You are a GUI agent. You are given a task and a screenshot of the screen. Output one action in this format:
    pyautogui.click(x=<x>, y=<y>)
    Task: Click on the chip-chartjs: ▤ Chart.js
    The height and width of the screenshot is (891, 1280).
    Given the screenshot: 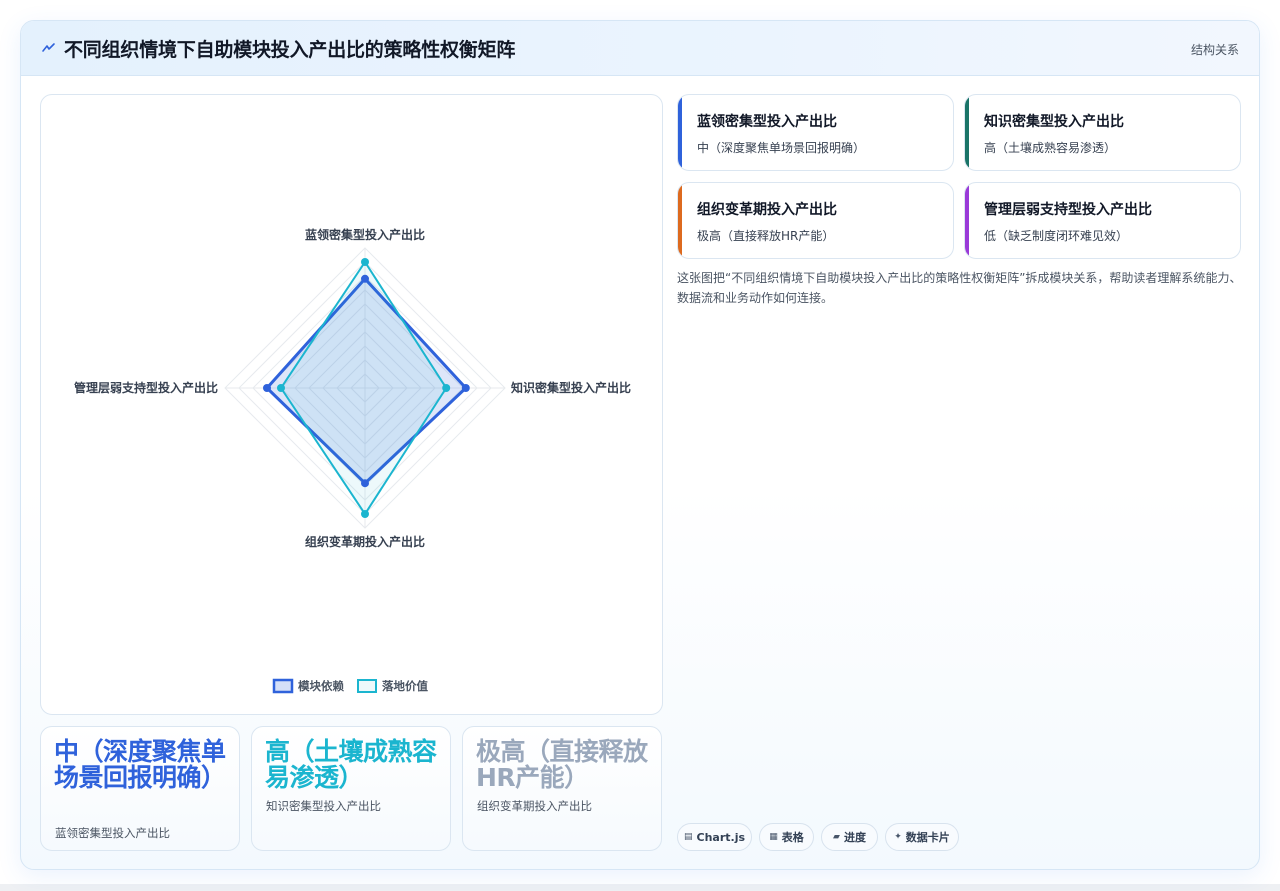 What is the action you would take?
    pyautogui.click(x=714, y=837)
    